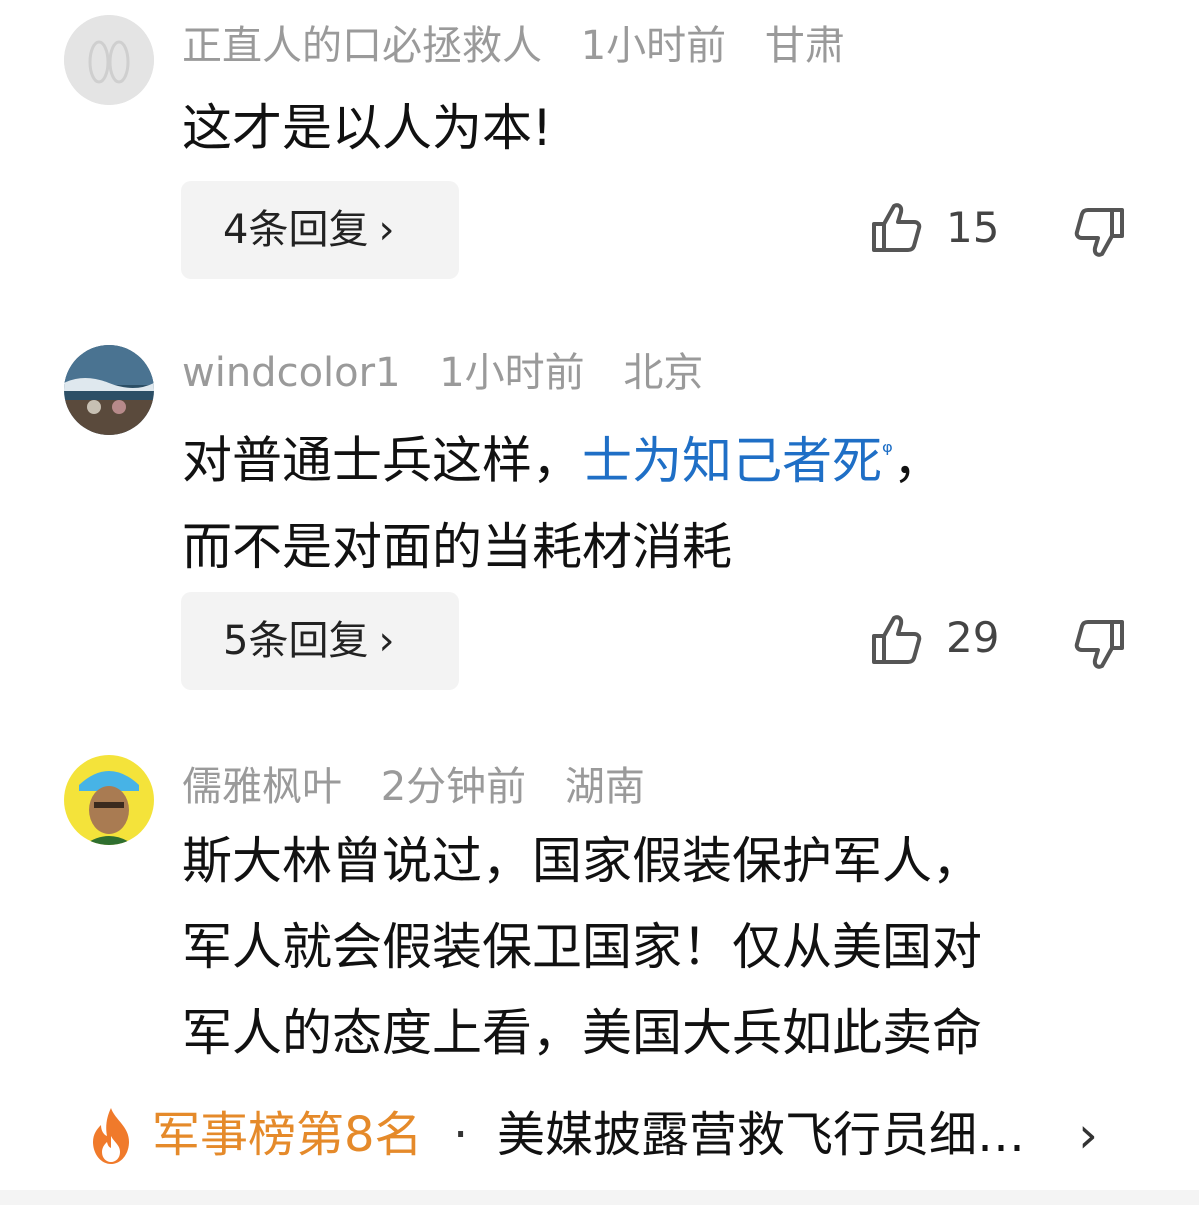 The height and width of the screenshot is (1205, 1199). I want to click on username: 正直人的口必拯救人, so click(362, 46).